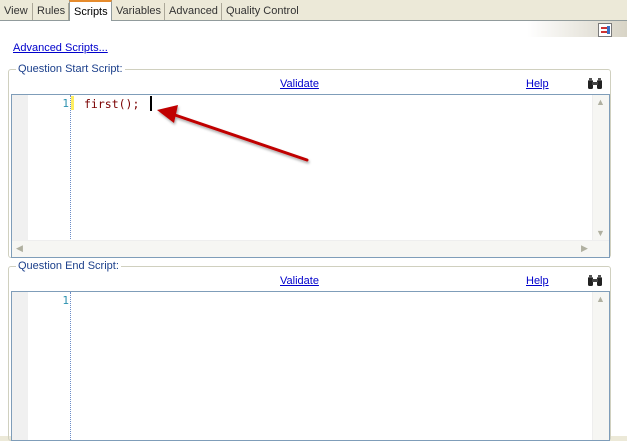  I want to click on scroll-right-icon: ▶, so click(584, 248).